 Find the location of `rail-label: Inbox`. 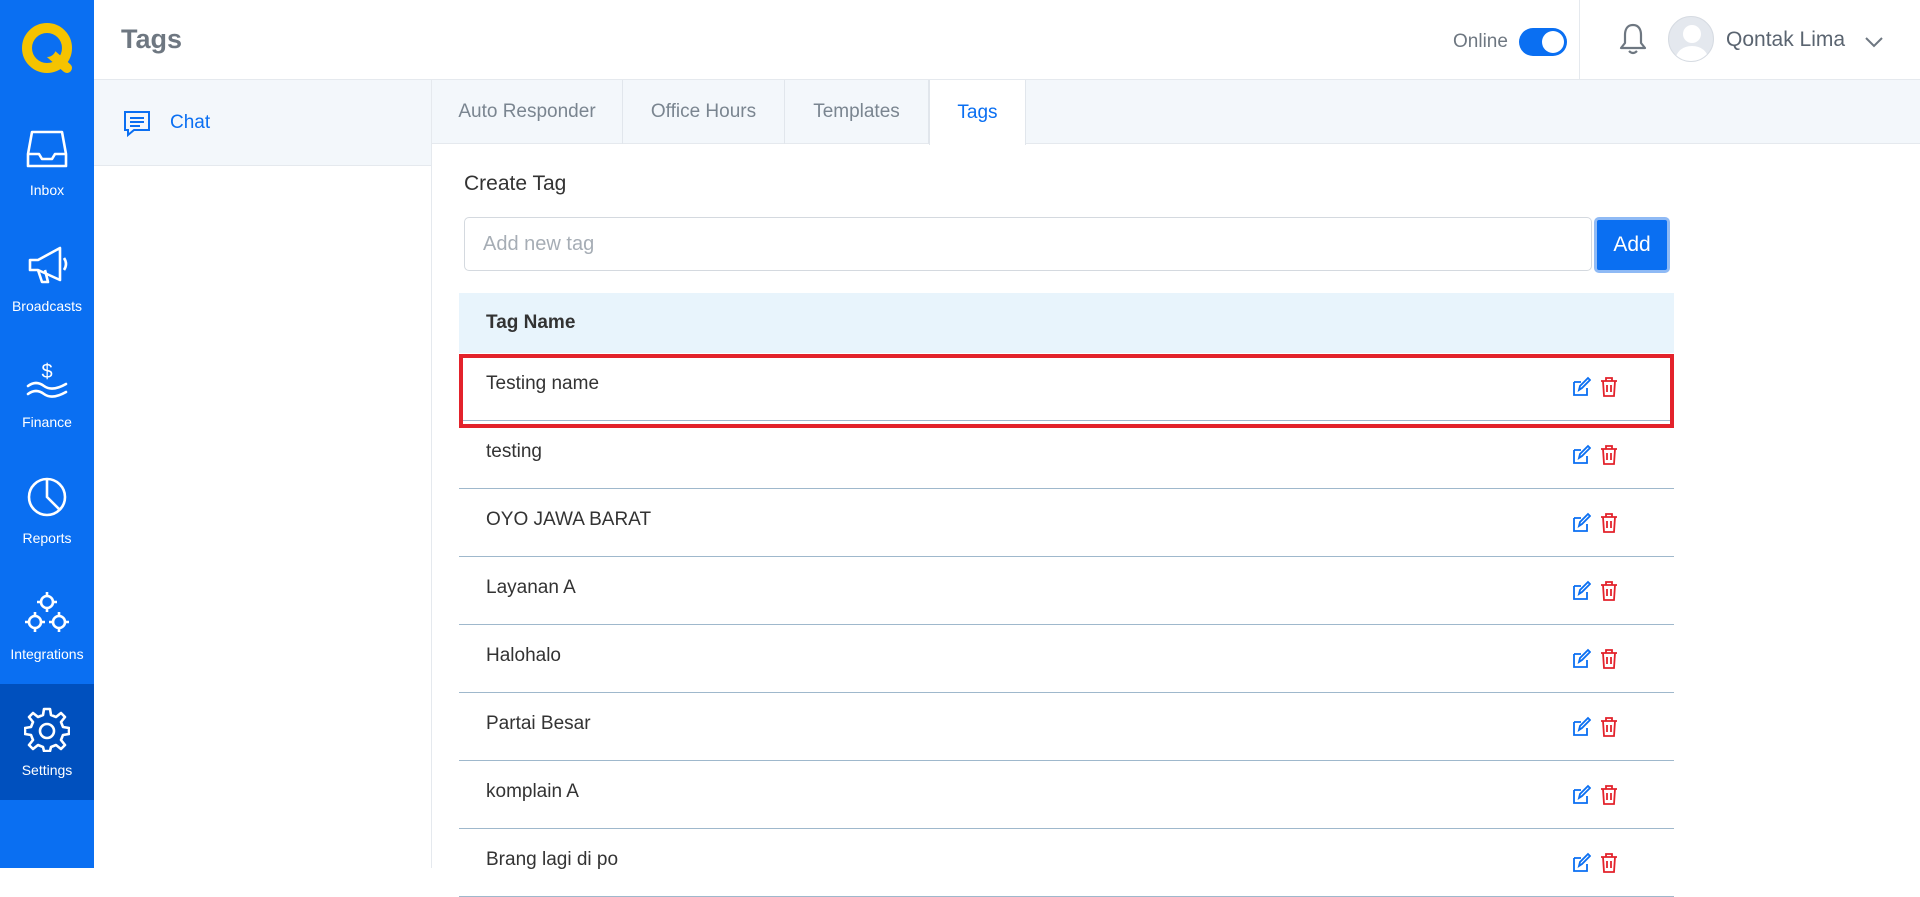

rail-label: Inbox is located at coordinates (47, 190).